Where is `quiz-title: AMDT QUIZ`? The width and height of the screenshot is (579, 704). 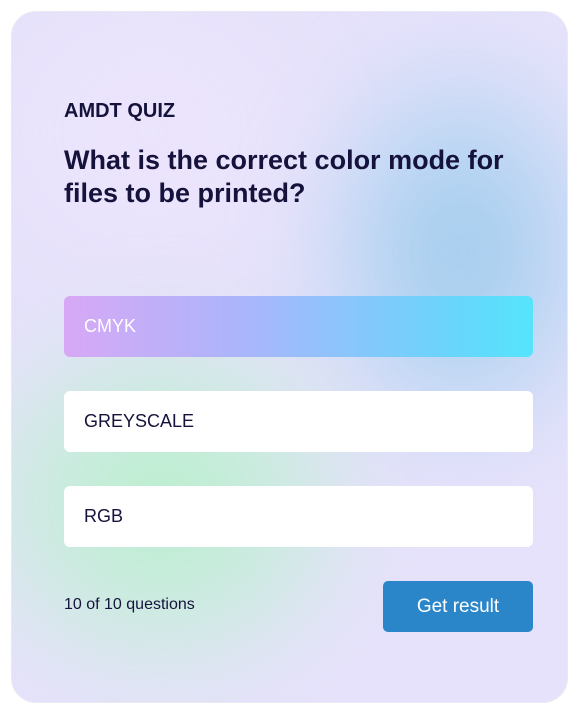
quiz-title: AMDT QUIZ is located at coordinates (120, 111).